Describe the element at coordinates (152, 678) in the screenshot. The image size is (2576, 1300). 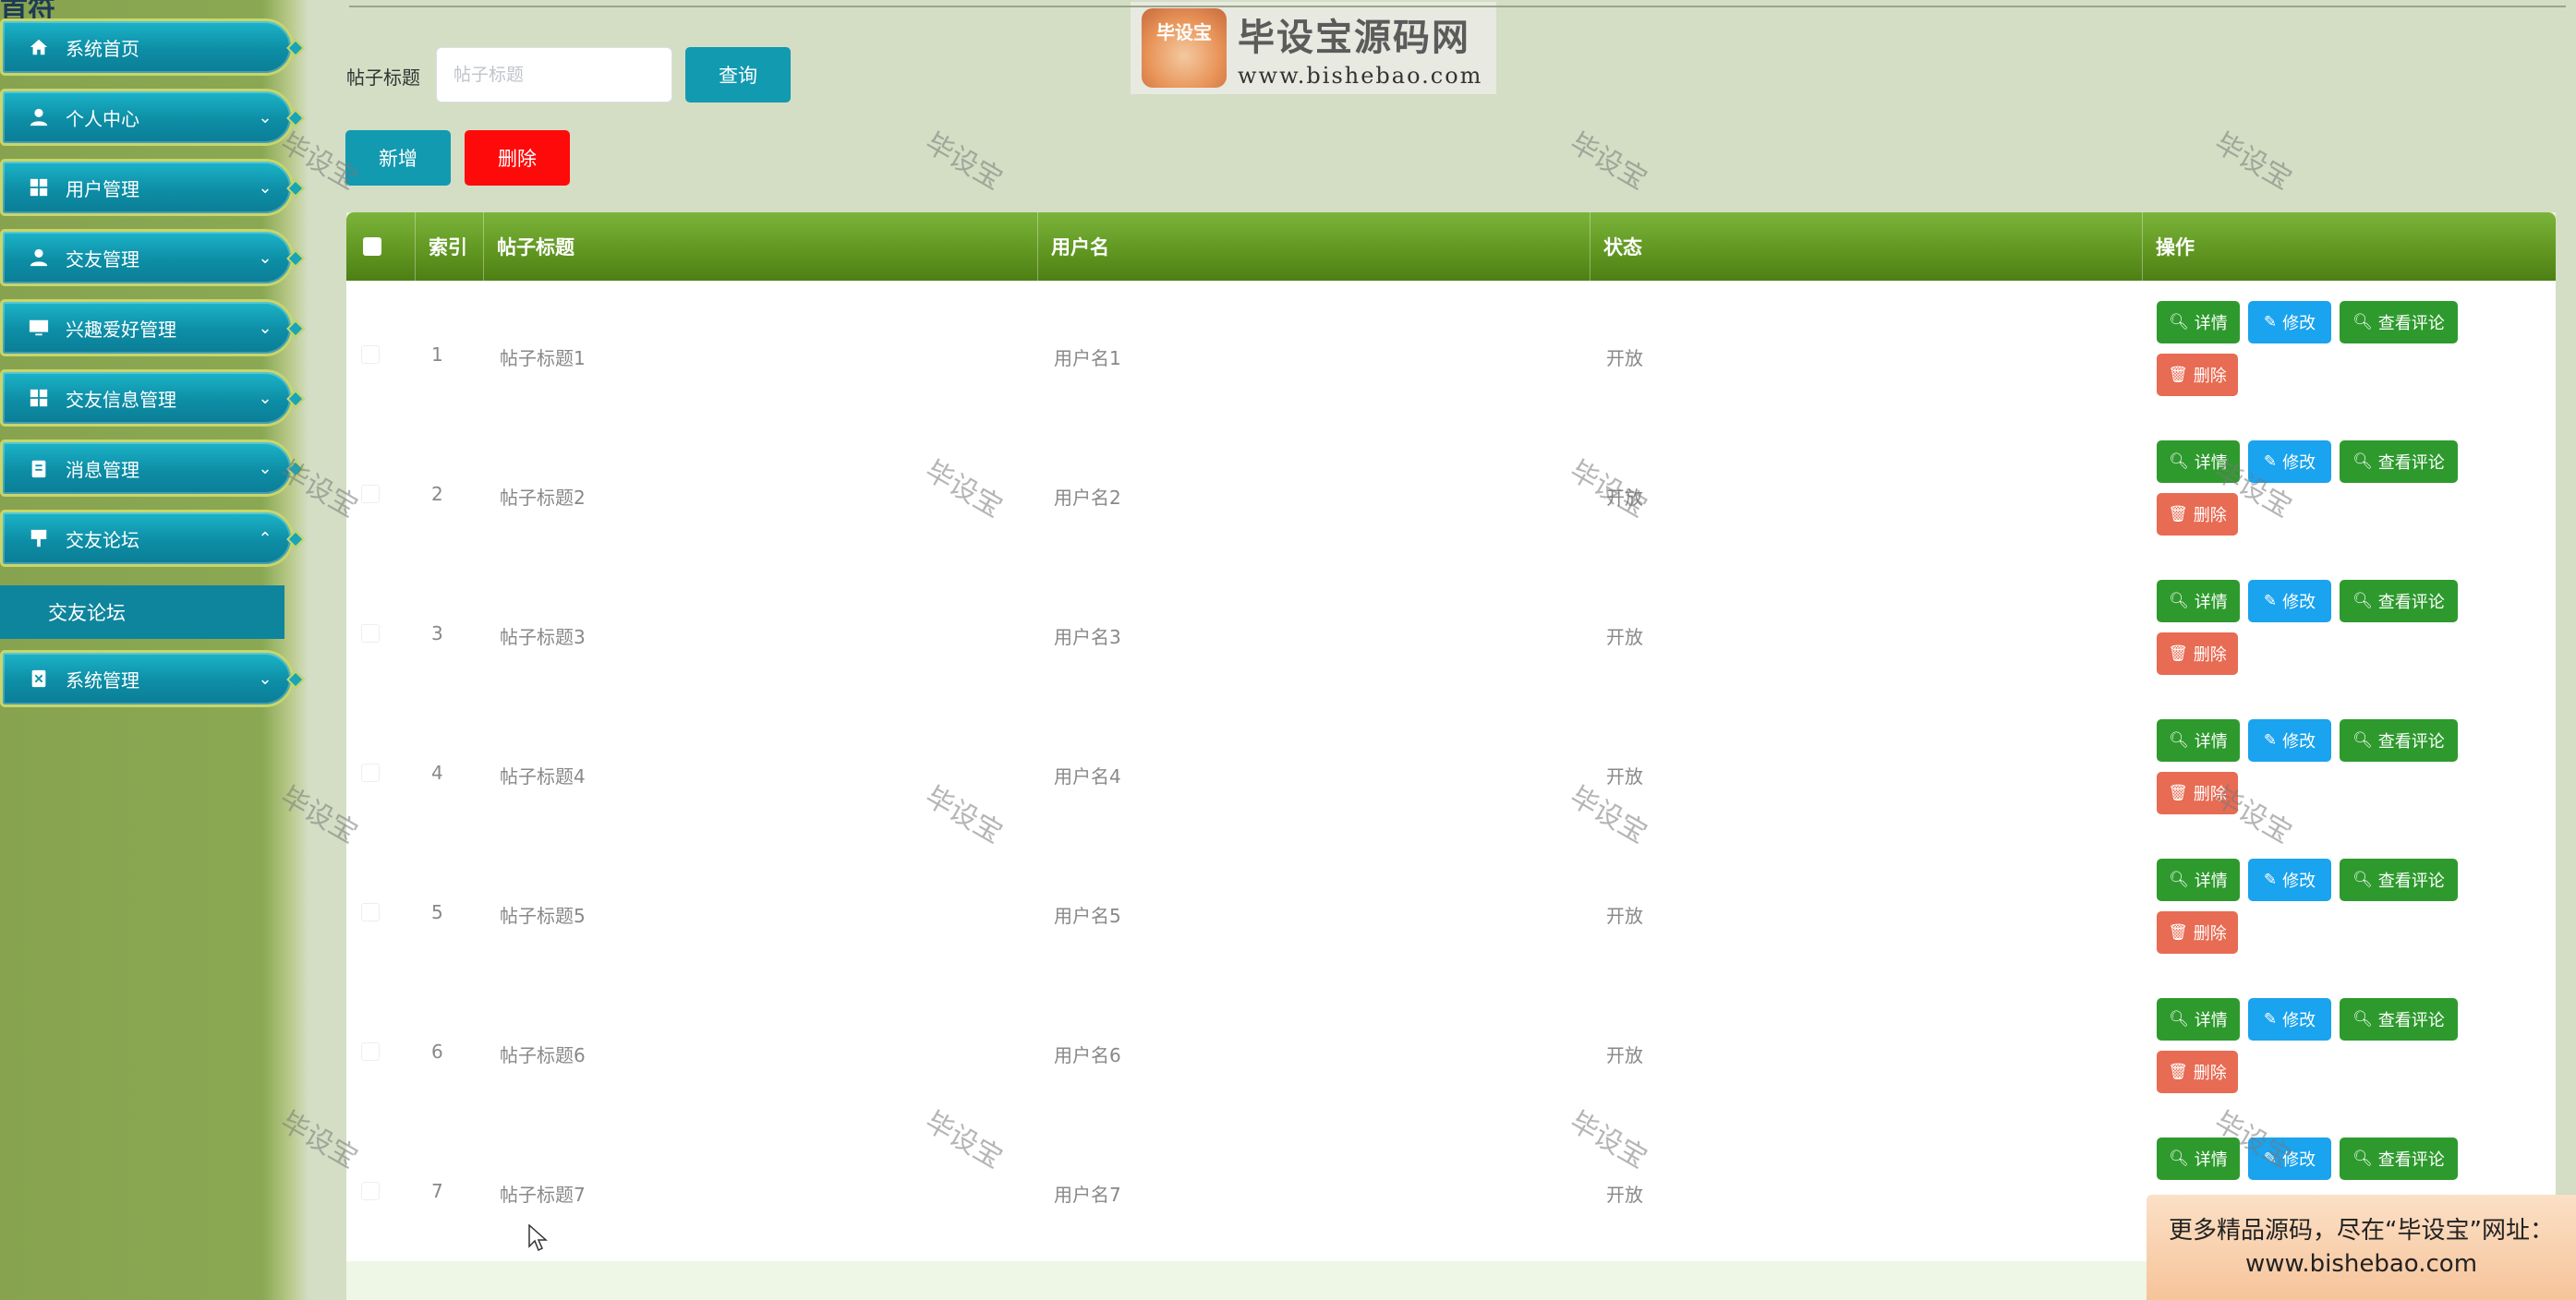
I see `sidebar-menu-item: 系统管理 ⌄` at that location.